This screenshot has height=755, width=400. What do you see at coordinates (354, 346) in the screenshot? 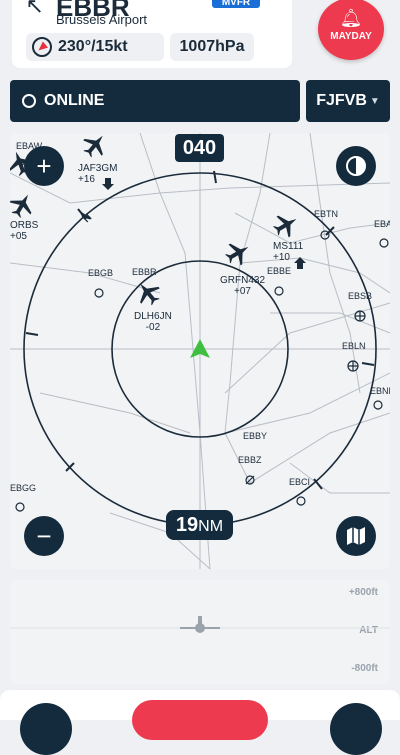
I see `waypoint-label: EBLN` at bounding box center [354, 346].